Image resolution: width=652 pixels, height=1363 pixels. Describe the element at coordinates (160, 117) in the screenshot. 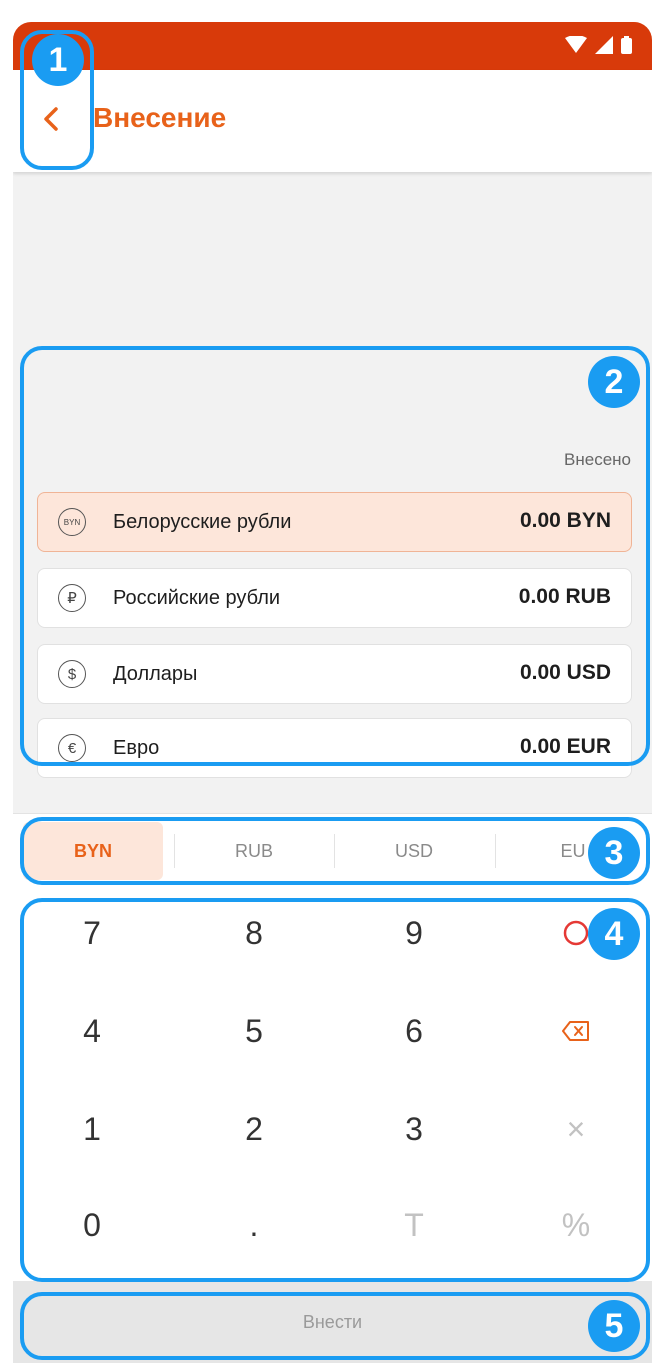

I see `page-title: Внесение` at that location.